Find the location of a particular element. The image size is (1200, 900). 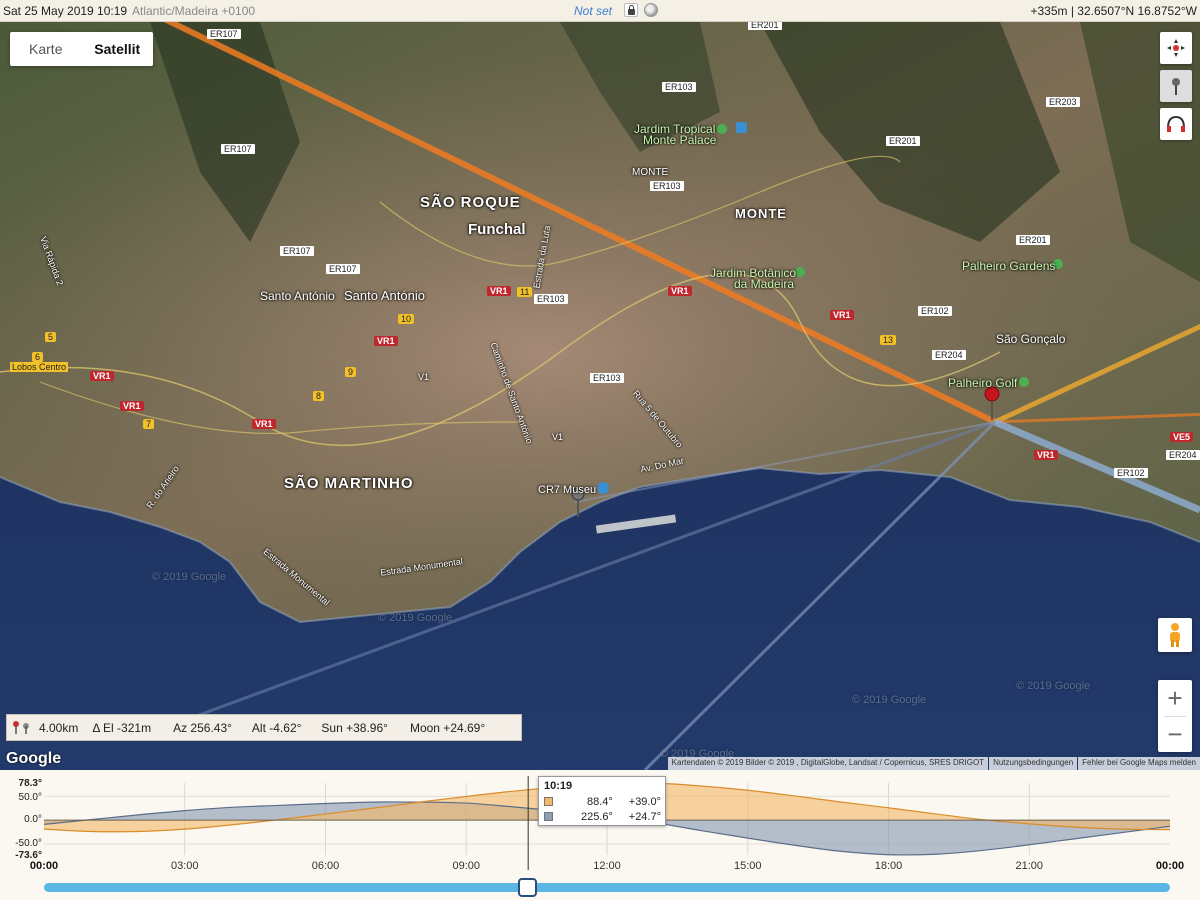

road-ve5: VE5 is located at coordinates (1182, 437).